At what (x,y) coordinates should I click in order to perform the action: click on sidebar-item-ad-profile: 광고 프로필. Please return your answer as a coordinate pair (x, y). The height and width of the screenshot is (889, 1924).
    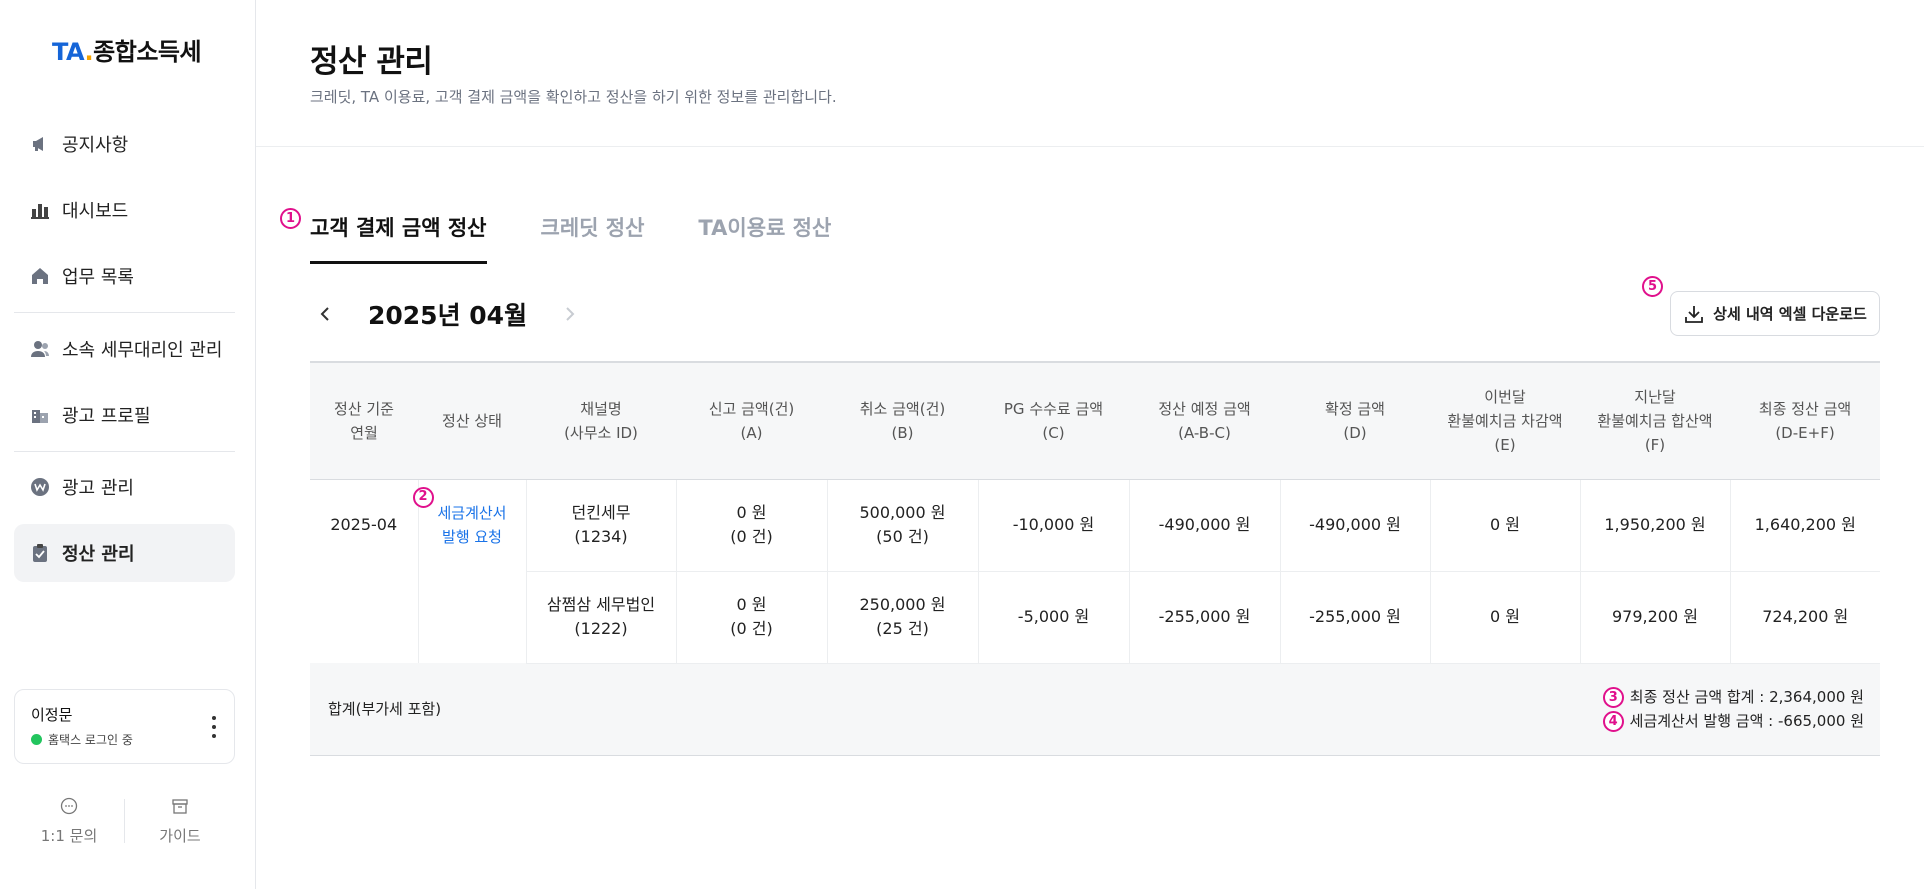
    Looking at the image, I should click on (124, 415).